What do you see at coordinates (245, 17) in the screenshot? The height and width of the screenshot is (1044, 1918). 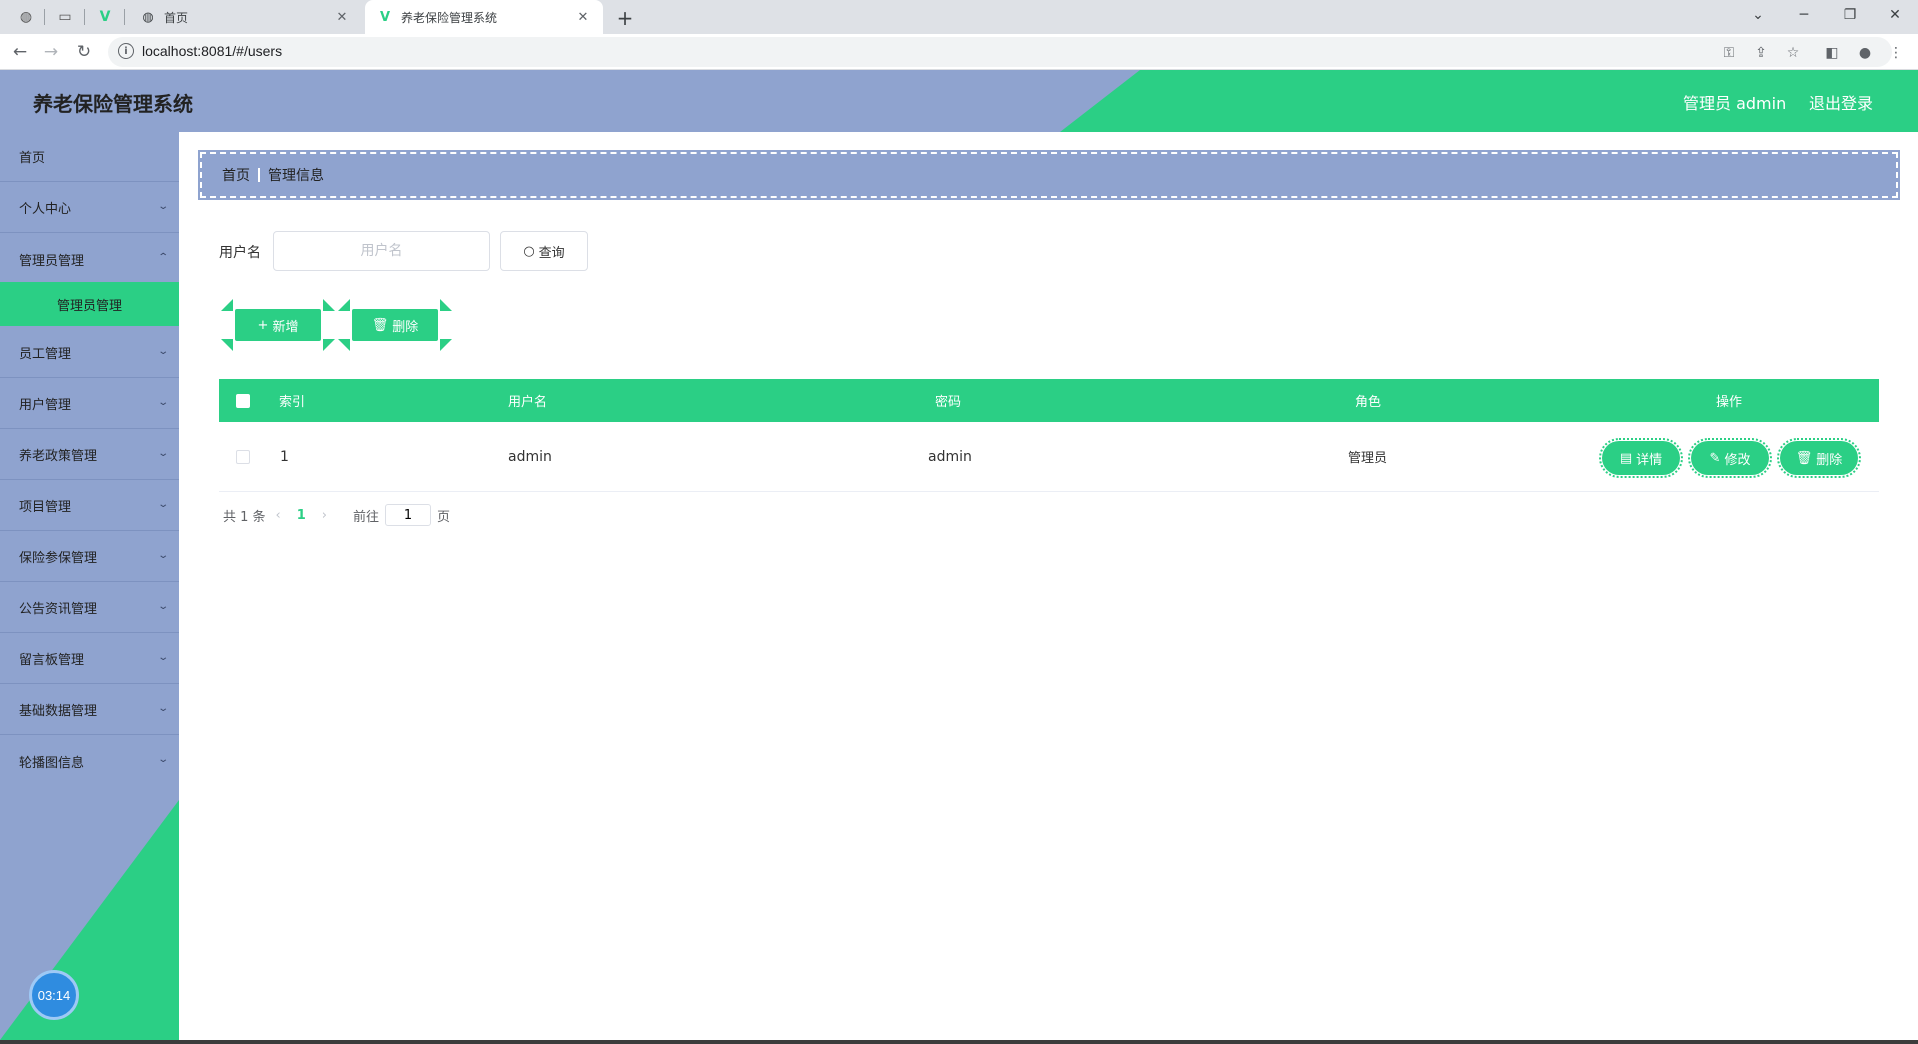 I see `tab-home: ◍ 首页 ✕` at bounding box center [245, 17].